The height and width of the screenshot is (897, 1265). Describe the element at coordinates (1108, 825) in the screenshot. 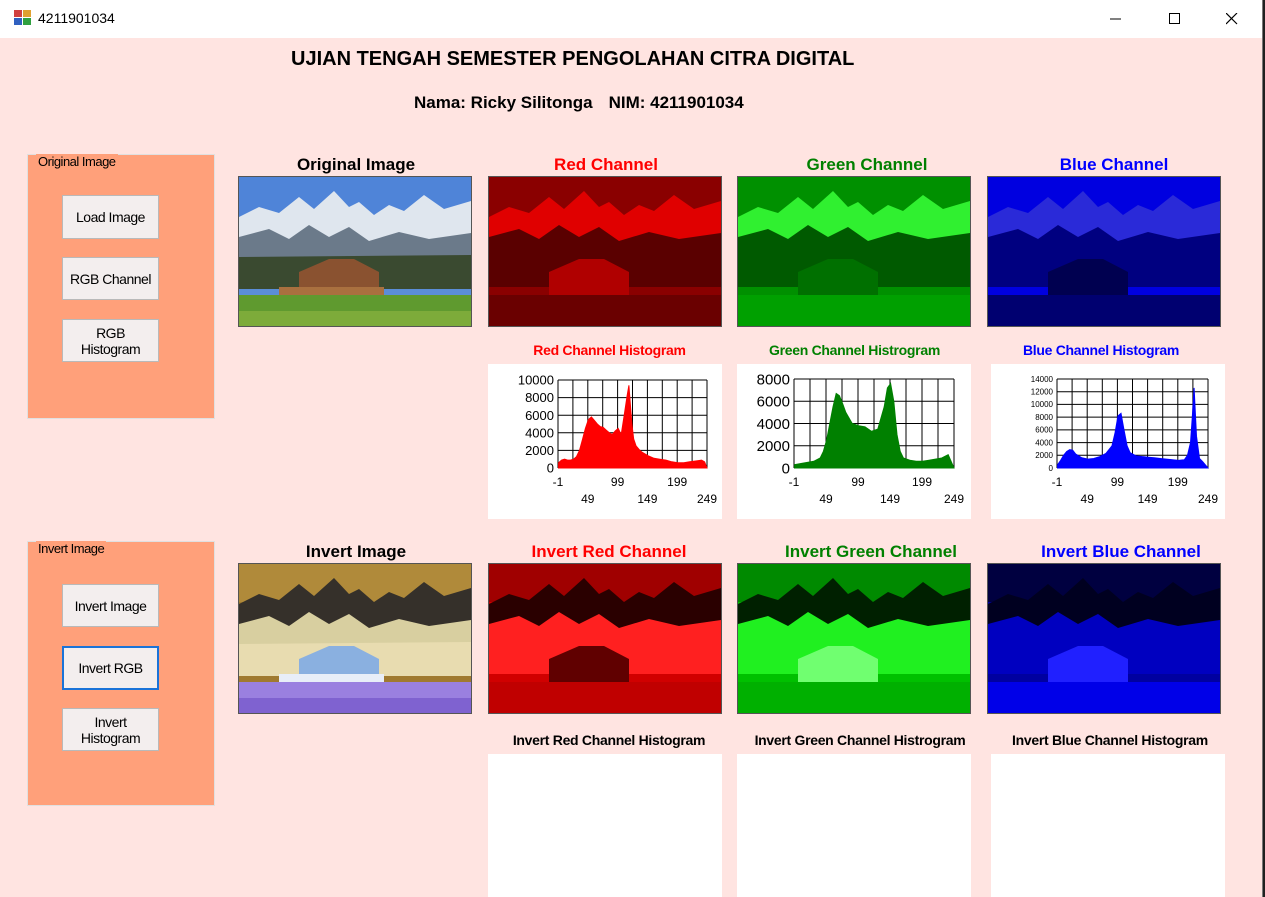

I see `invert-blue-histogram-chart` at that location.